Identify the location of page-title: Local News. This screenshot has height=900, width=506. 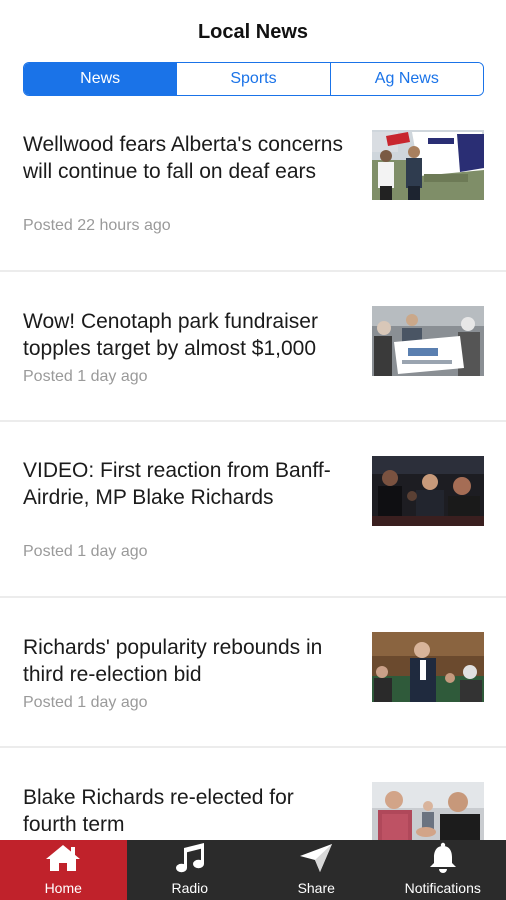
(253, 31).